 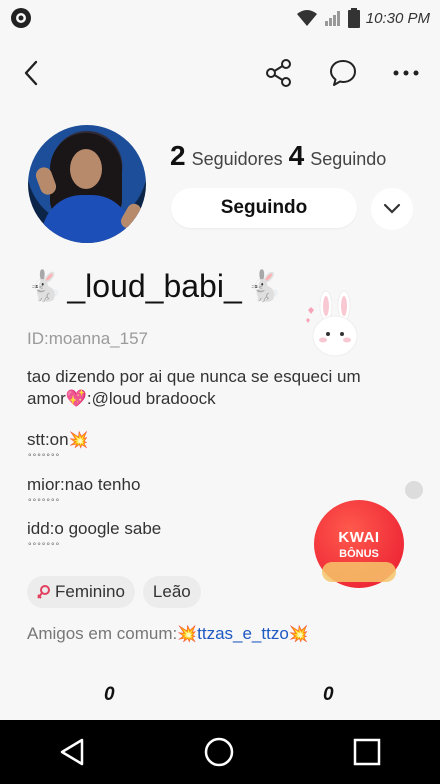 I want to click on back-icon, so click(x=32, y=73).